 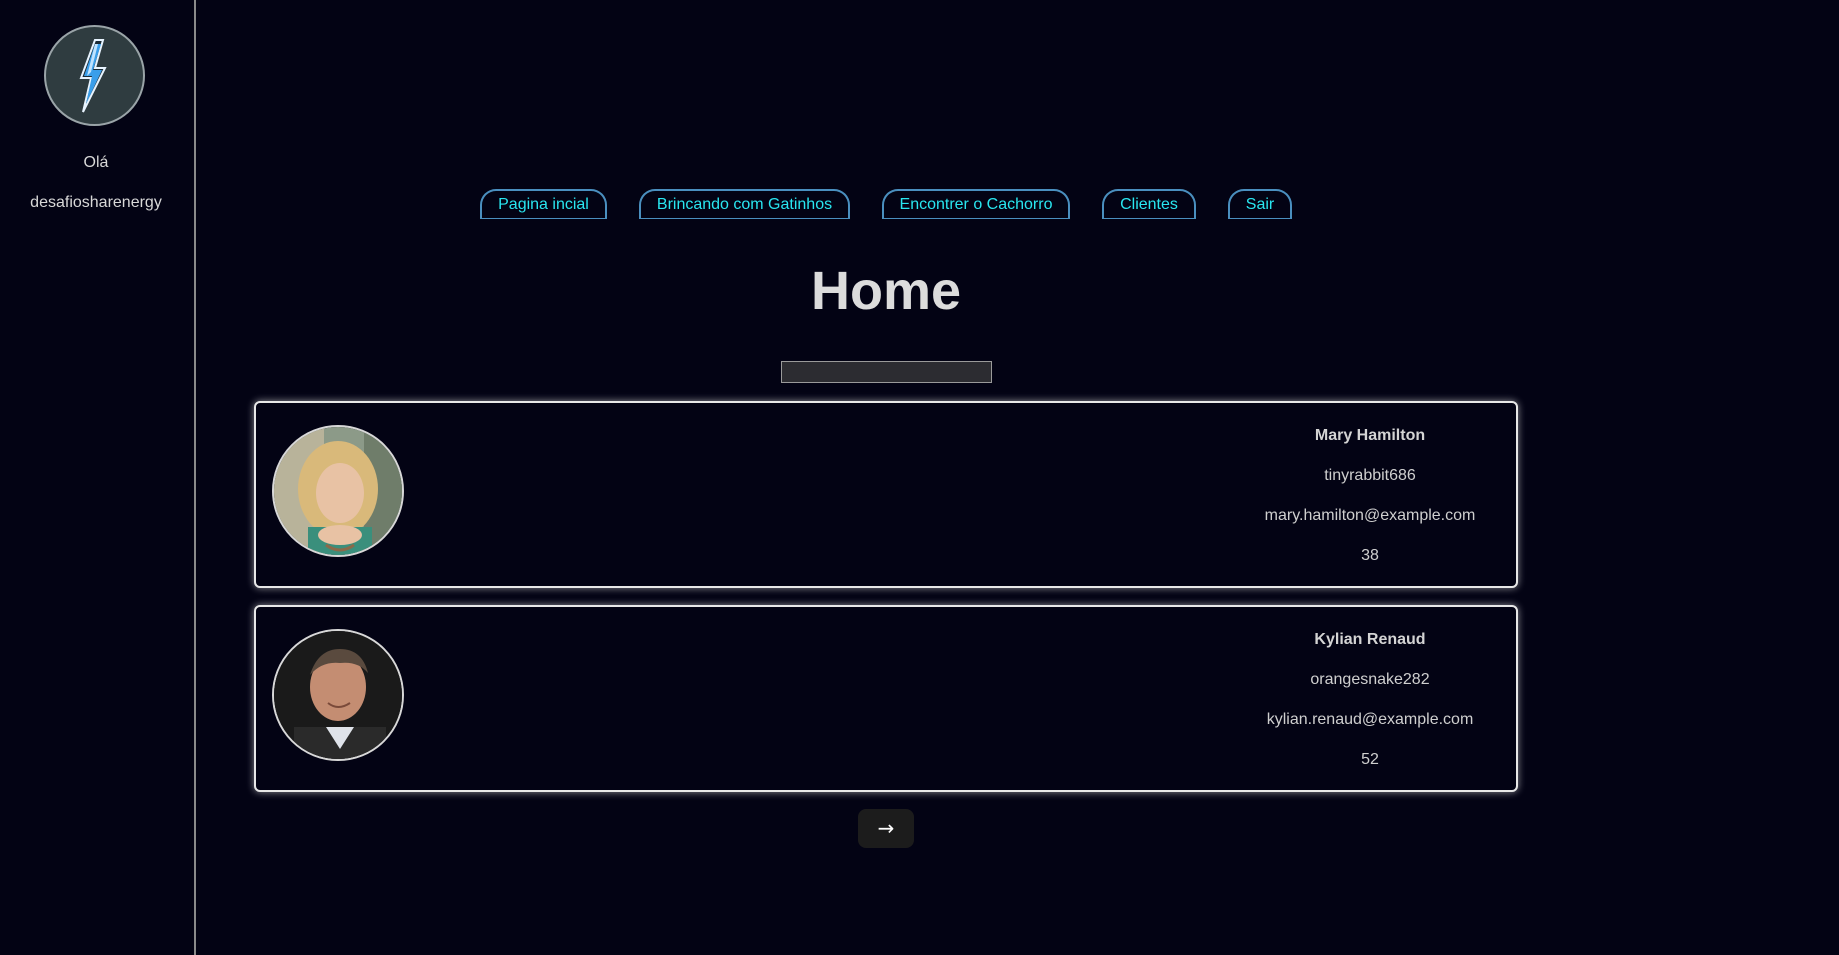 What do you see at coordinates (1370, 719) in the screenshot?
I see `user-email: kylian.renaud@example.com` at bounding box center [1370, 719].